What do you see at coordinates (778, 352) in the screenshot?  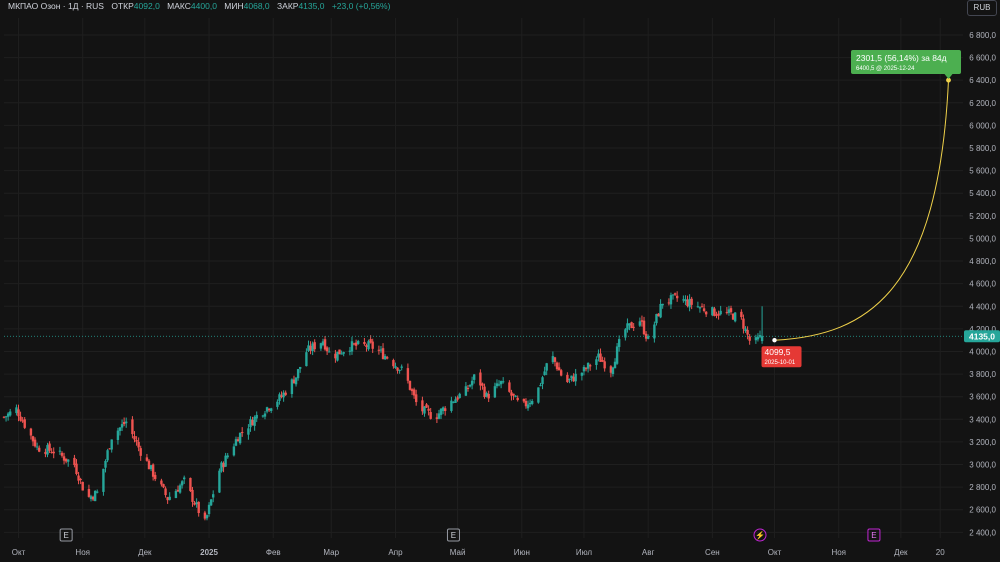 I see `start-price-text: 4099,5` at bounding box center [778, 352].